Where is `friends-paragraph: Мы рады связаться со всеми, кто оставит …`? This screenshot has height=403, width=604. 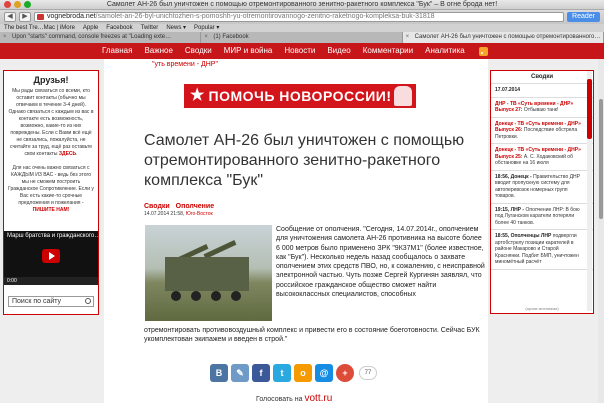
friends-paragraph: Мы рады связаться со всеми, кто оставит … is located at coordinates (51, 122).